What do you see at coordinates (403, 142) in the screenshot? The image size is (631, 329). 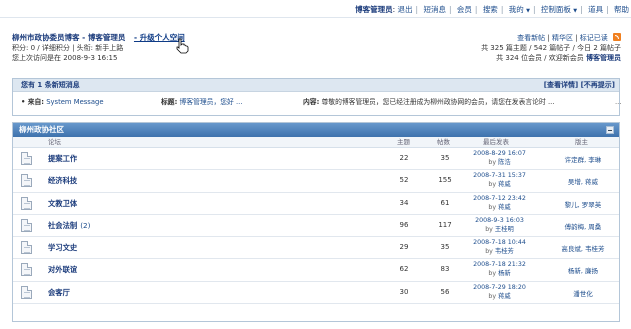 I see `col-topics: 主题` at bounding box center [403, 142].